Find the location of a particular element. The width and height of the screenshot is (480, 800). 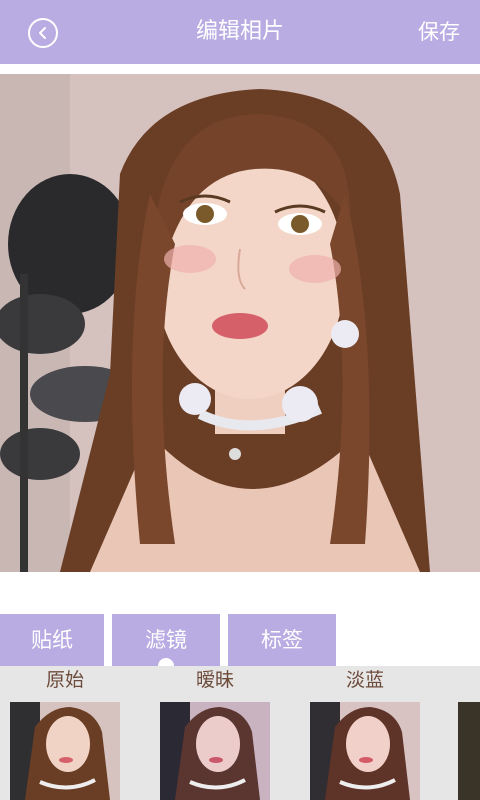

filter-item-original: 原始 is located at coordinates (65, 733).